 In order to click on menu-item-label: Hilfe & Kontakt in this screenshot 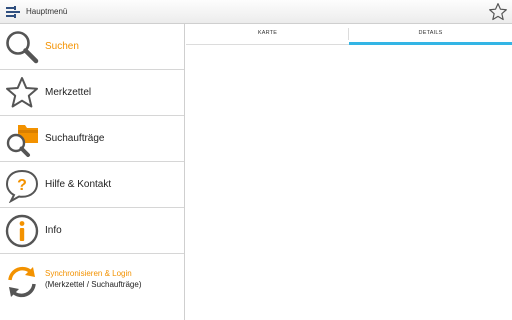, I will do `click(78, 184)`.